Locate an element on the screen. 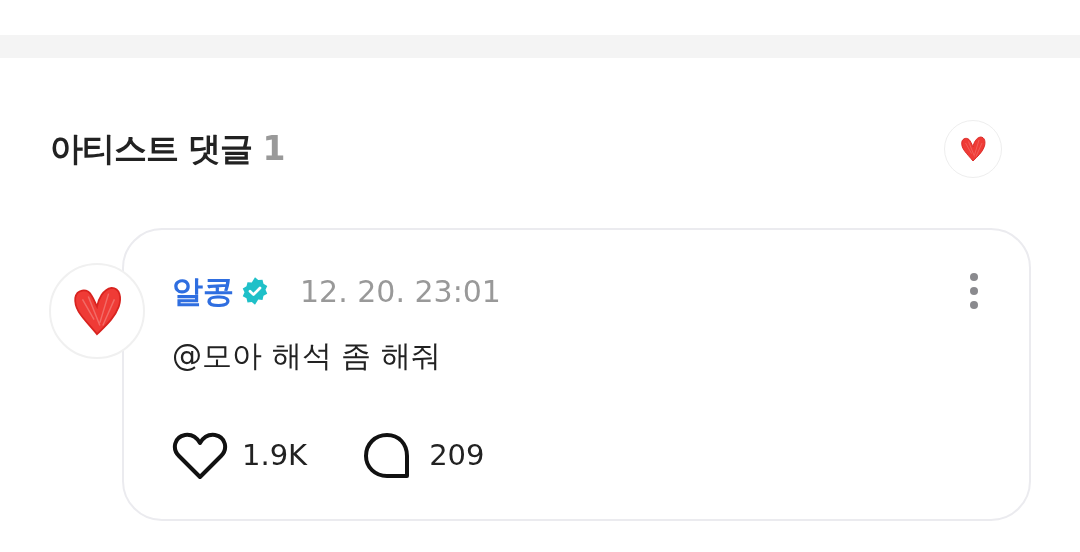  more-options-icon is located at coordinates (974, 291).